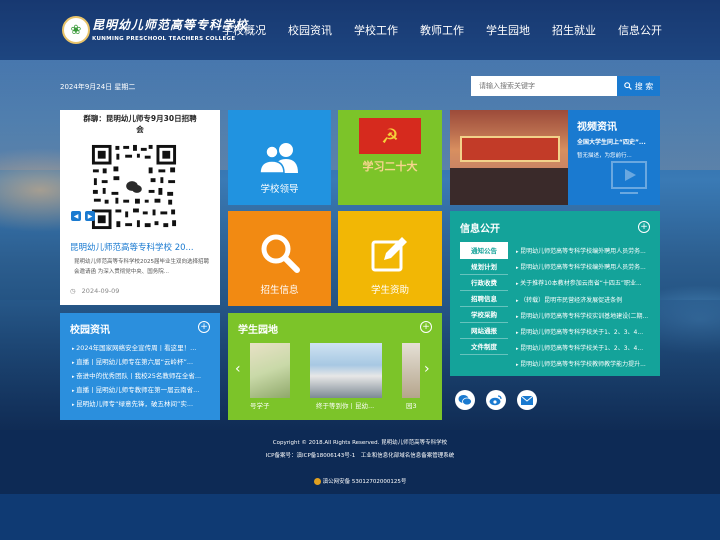 Image resolution: width=720 pixels, height=540 pixels. I want to click on campus-more-plus-icon: +, so click(204, 327).